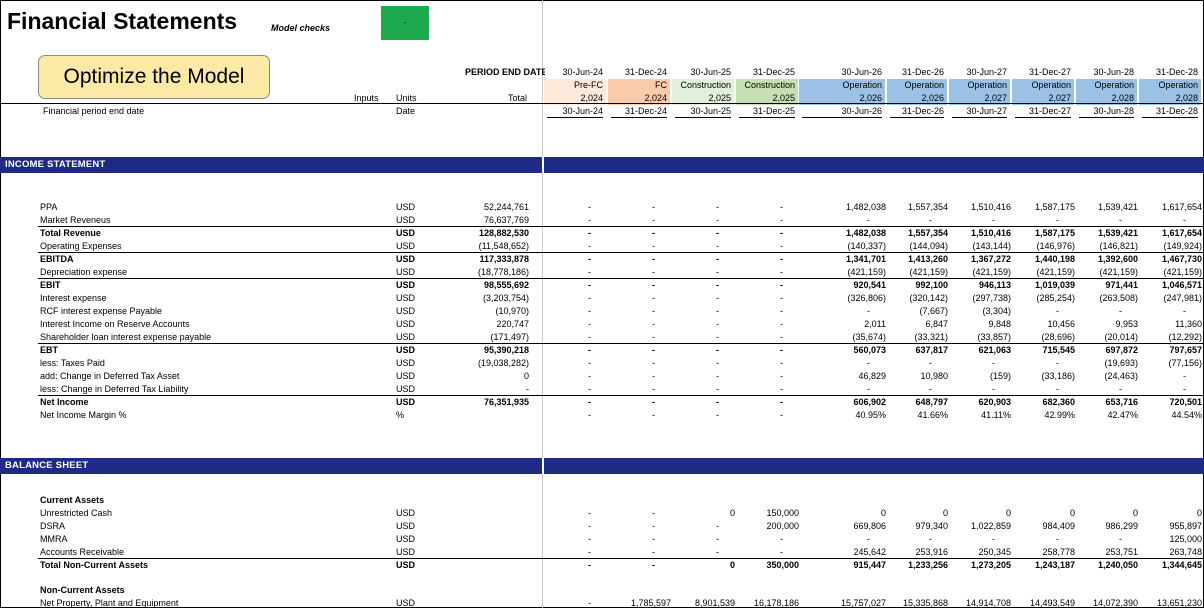  I want to click on period-date: 30-Jun-25, so click(710, 72).